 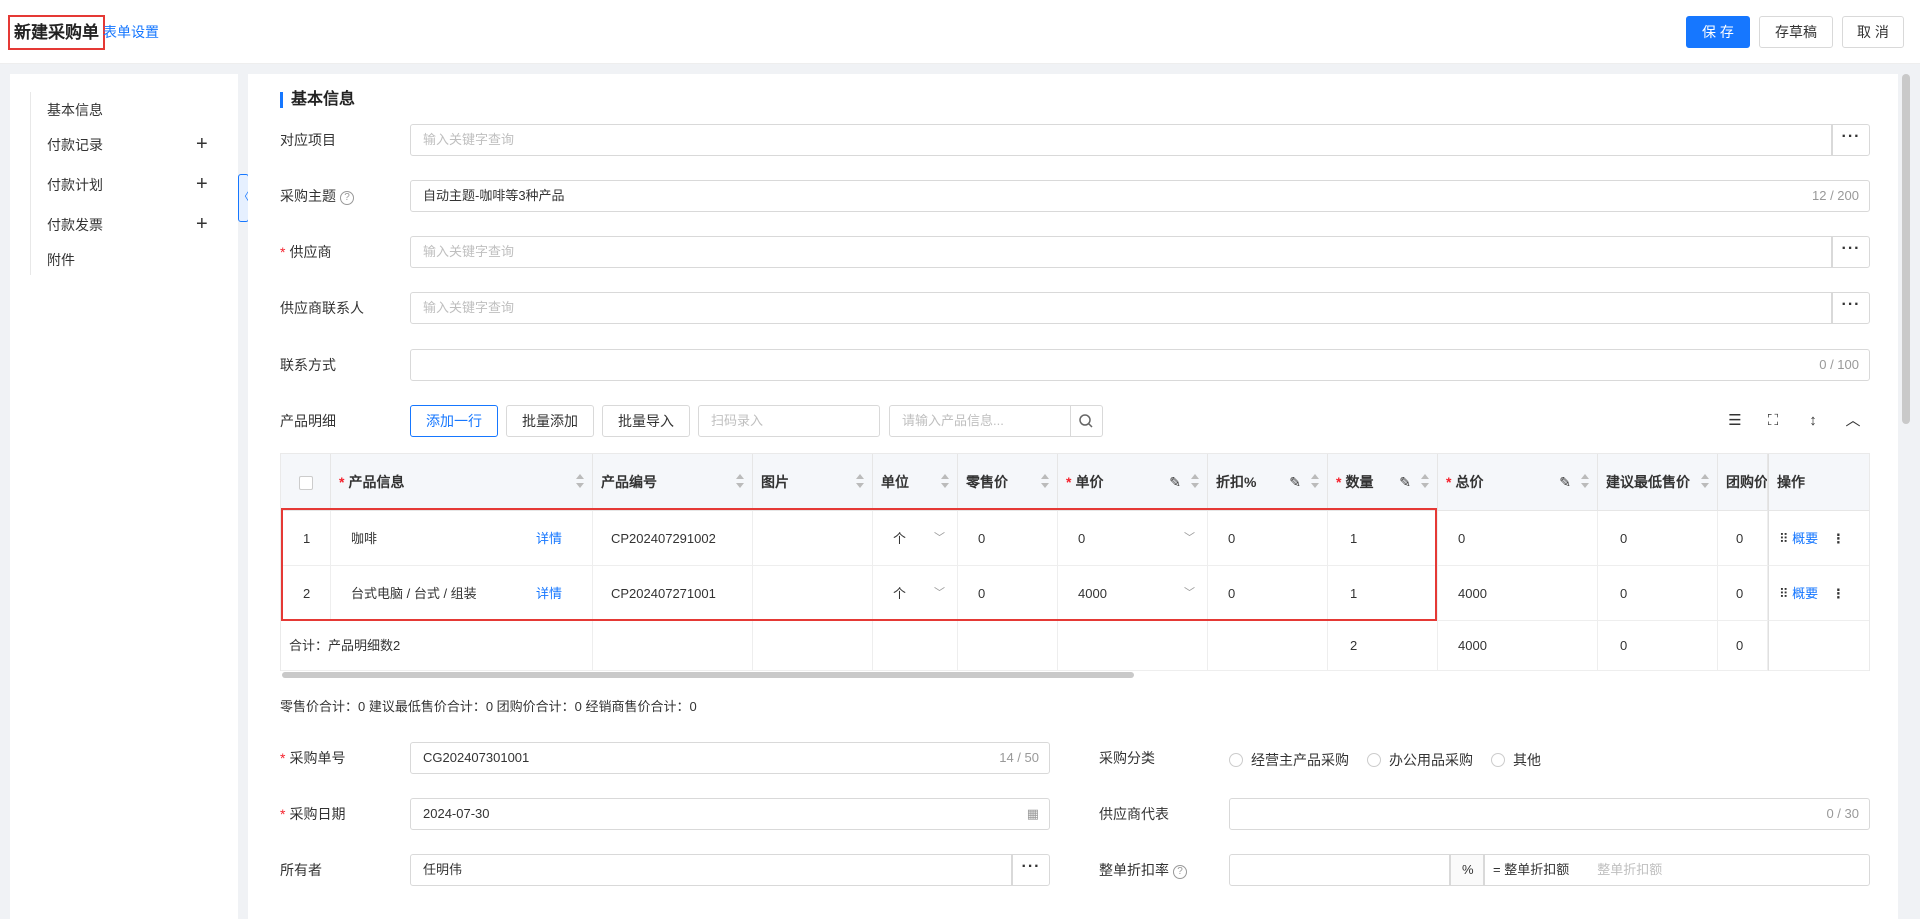 What do you see at coordinates (1121, 308) in the screenshot?
I see `supplier-contact-input: 输入关键字查询` at bounding box center [1121, 308].